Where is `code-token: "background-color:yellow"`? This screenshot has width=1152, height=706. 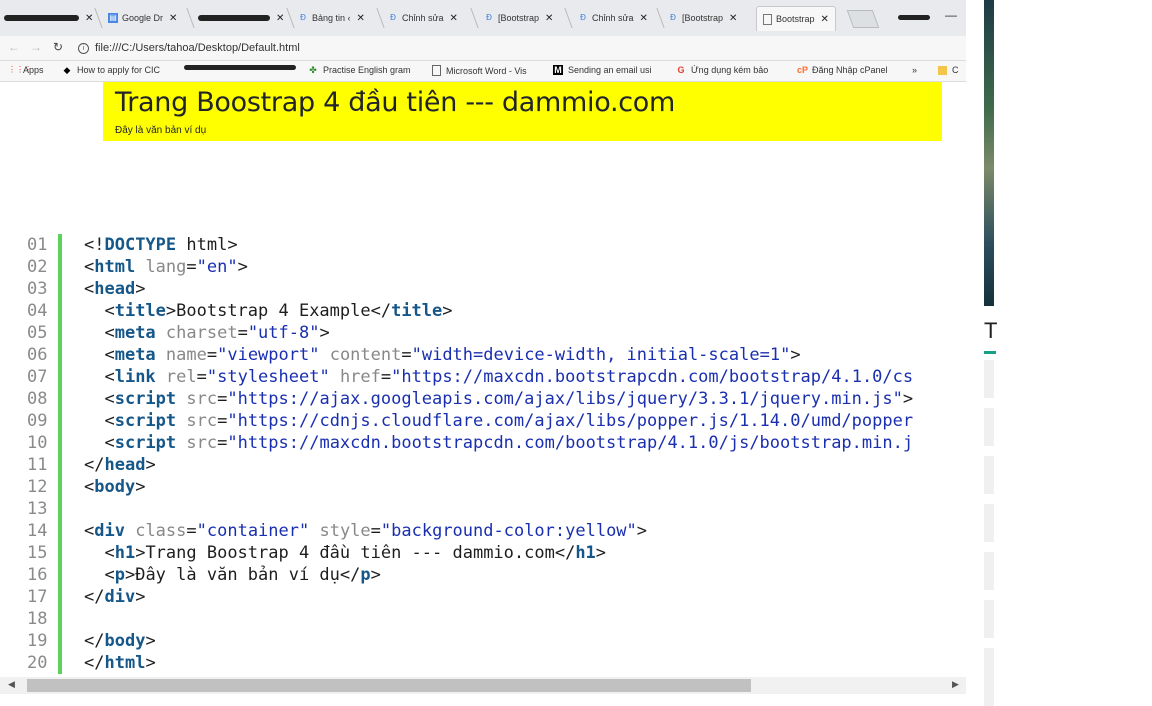 code-token: "background-color:yellow" is located at coordinates (508, 531).